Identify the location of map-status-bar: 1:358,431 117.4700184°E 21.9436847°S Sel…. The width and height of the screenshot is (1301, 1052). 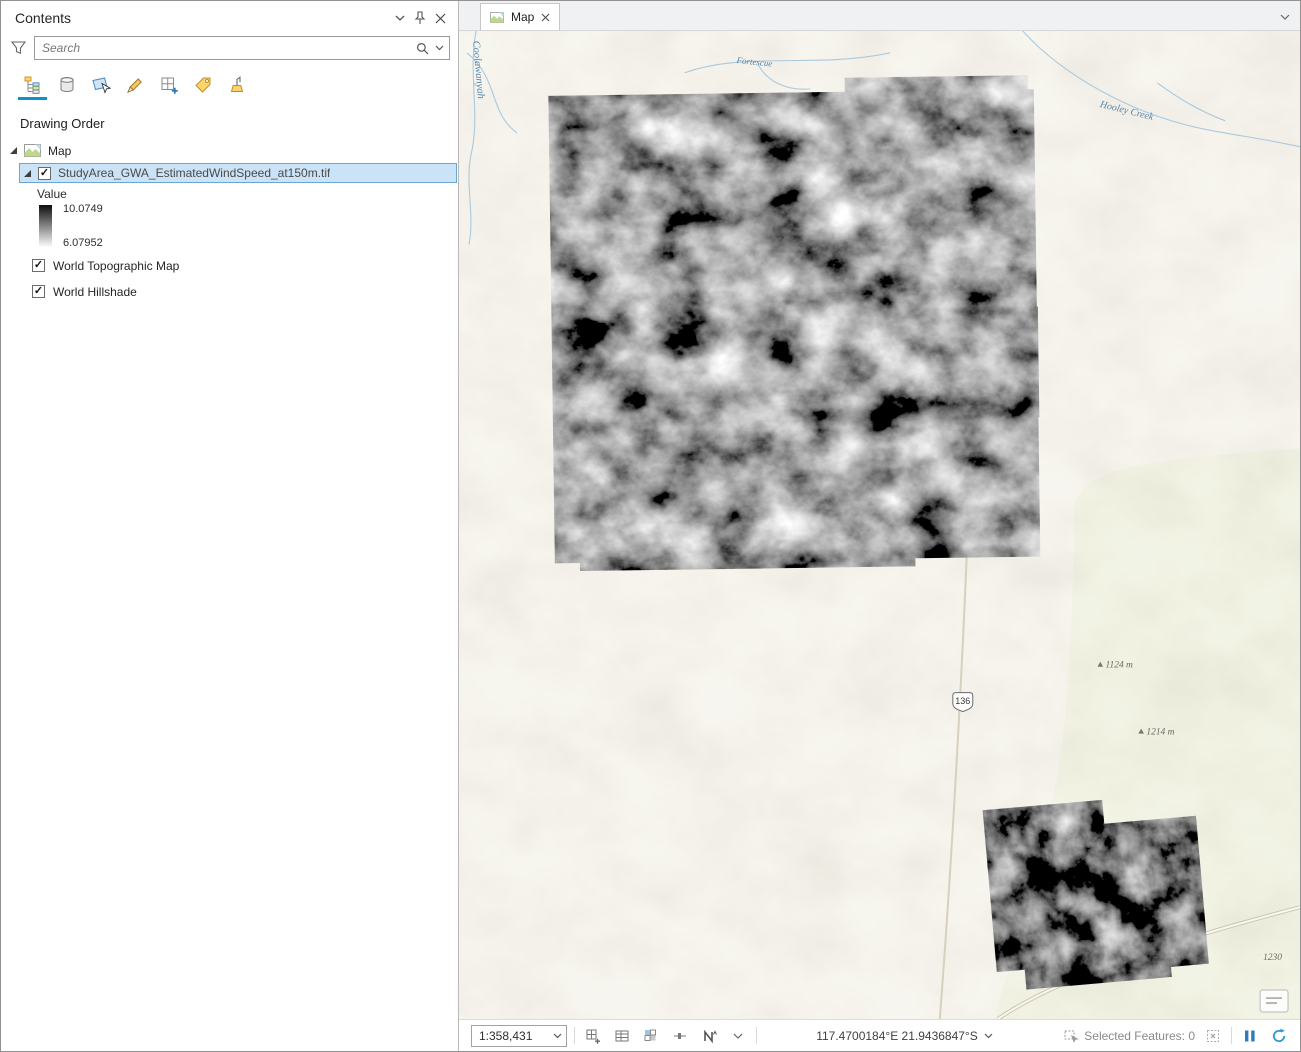
(879, 1035).